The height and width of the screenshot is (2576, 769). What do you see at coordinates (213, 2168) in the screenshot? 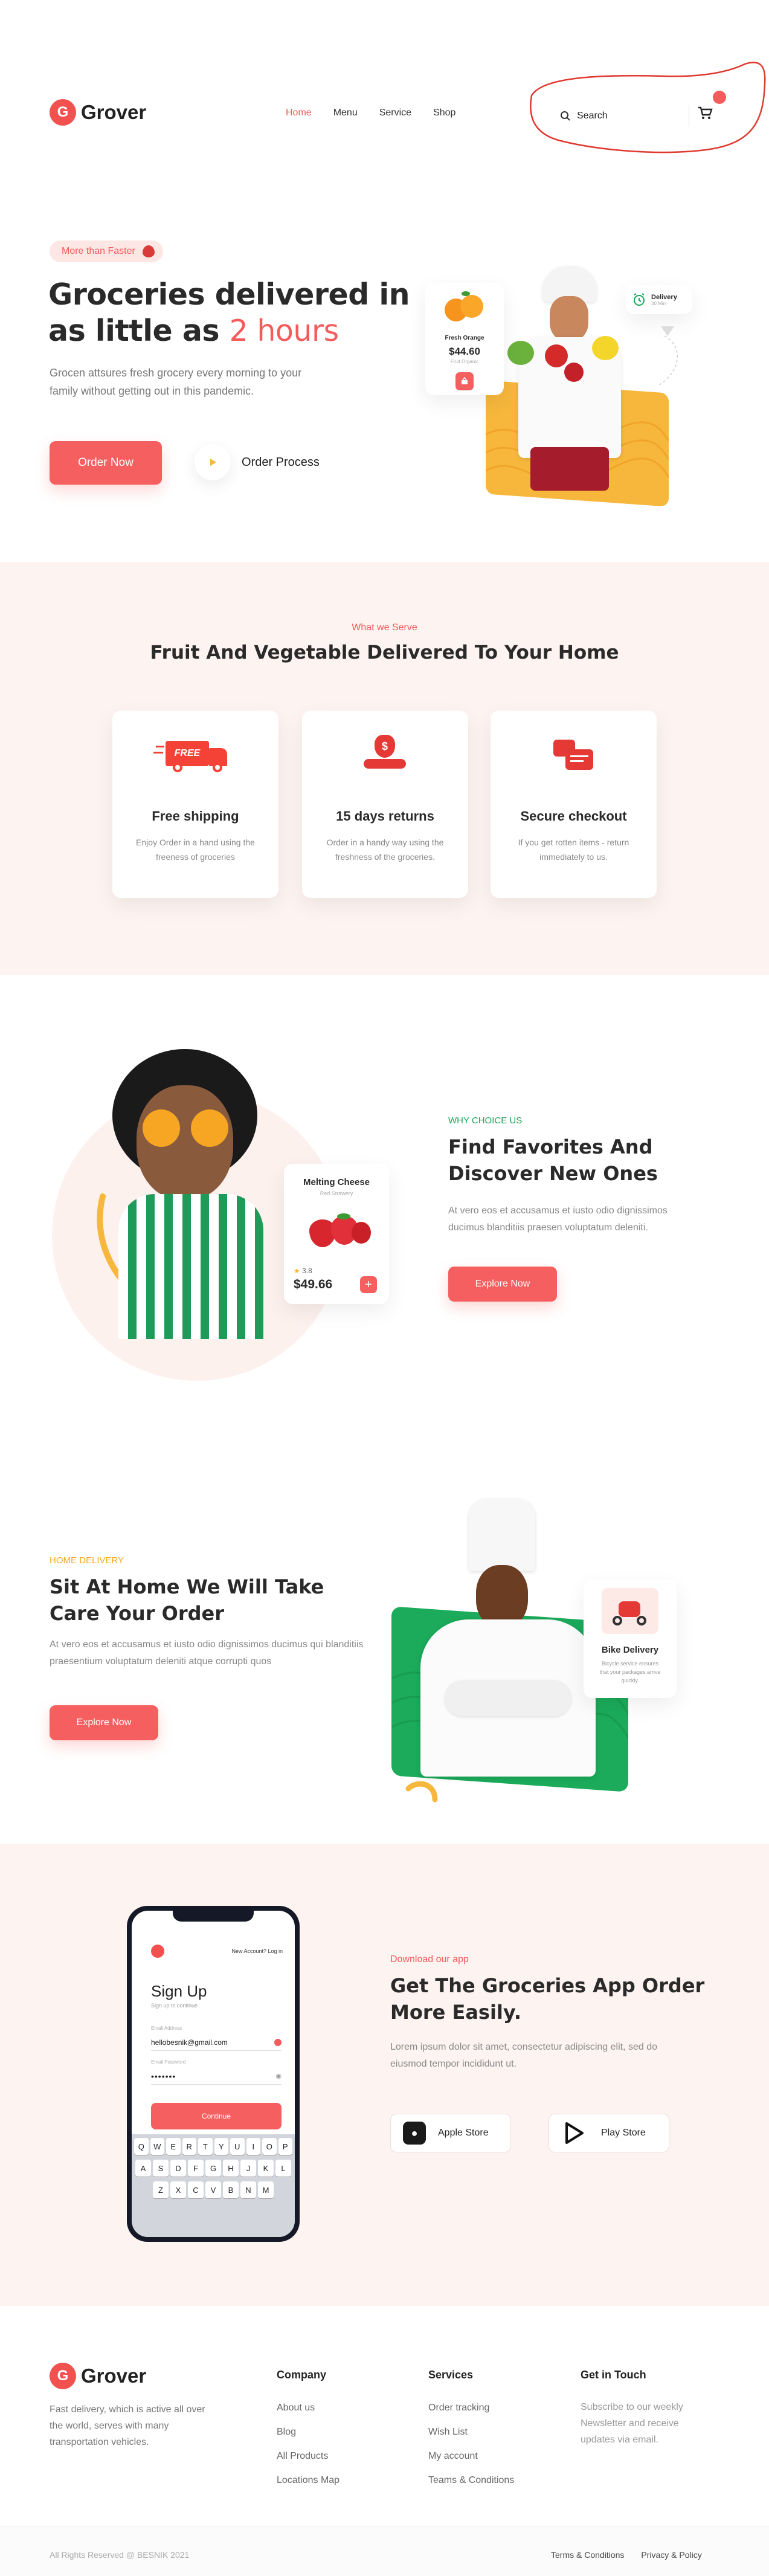
I see `keyboard-key: G` at bounding box center [213, 2168].